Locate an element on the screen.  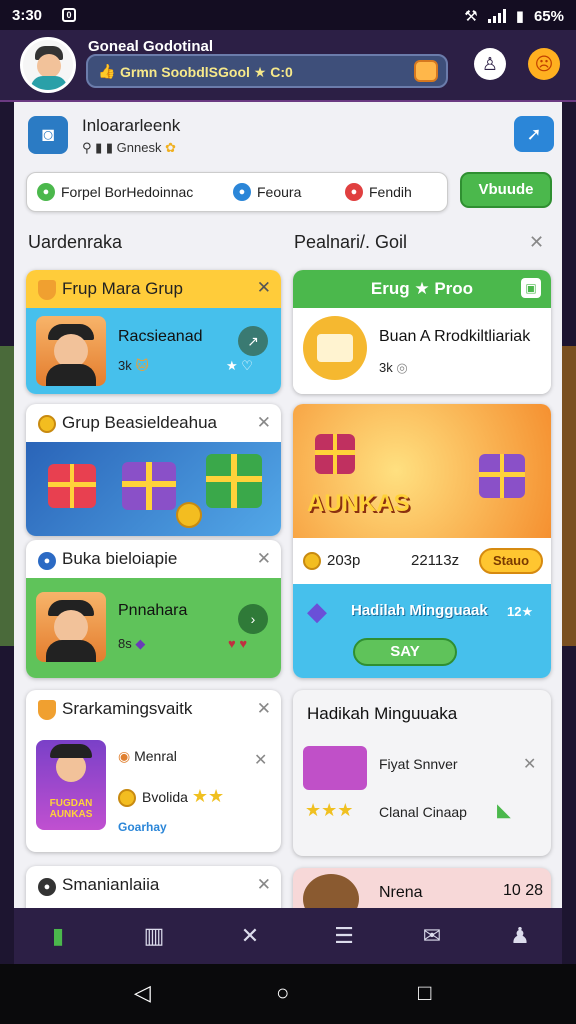
notification-icon: 0 is located at coordinates (69, 15).